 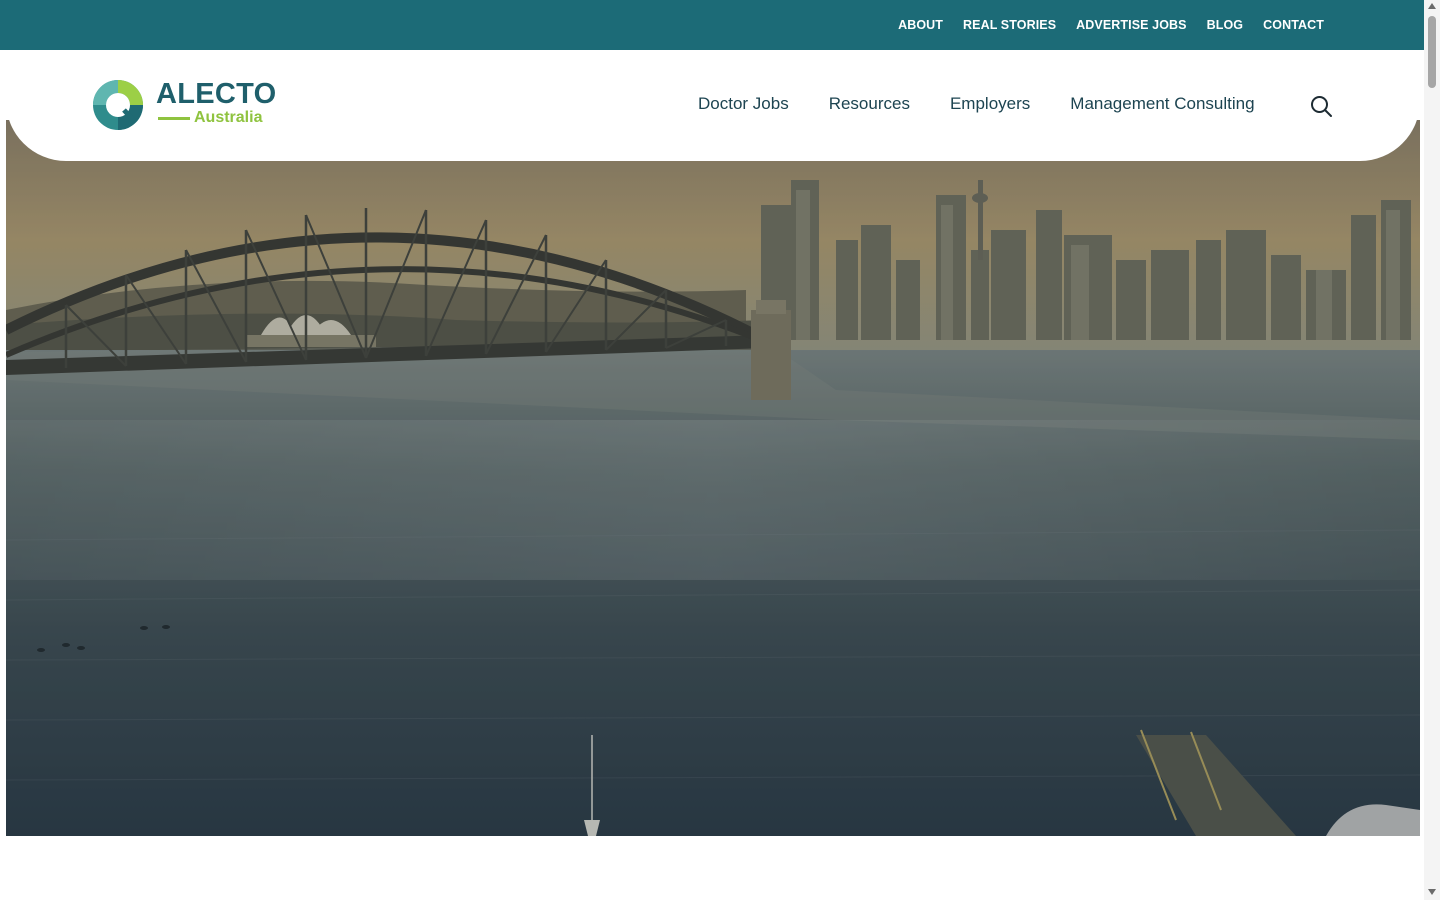 What do you see at coordinates (118, 105) in the screenshot?
I see `logo-mark-icon` at bounding box center [118, 105].